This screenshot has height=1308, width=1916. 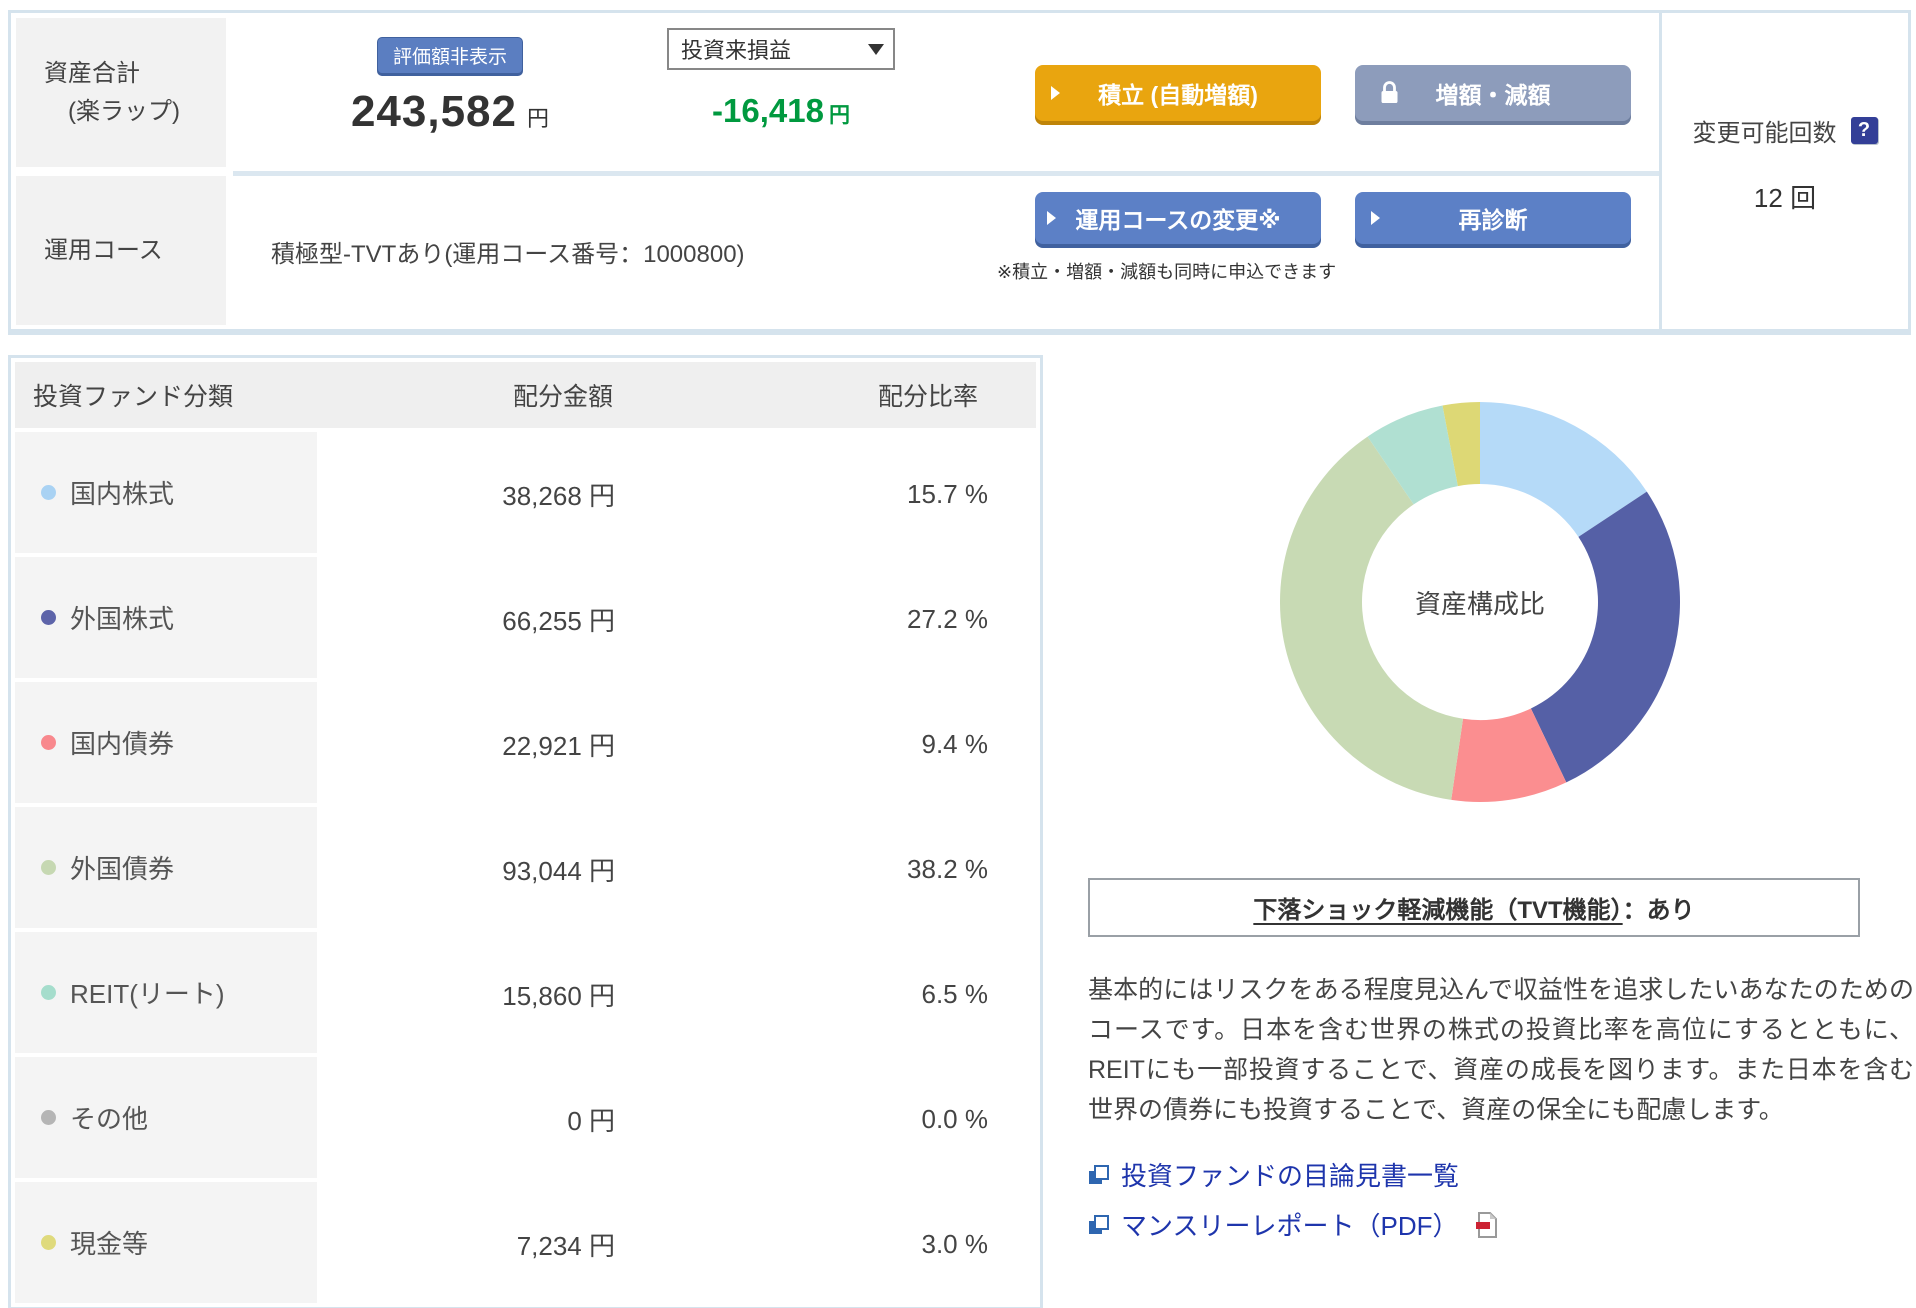 I want to click on zougaku-gengaku-button: 増額・減額, so click(x=1493, y=93).